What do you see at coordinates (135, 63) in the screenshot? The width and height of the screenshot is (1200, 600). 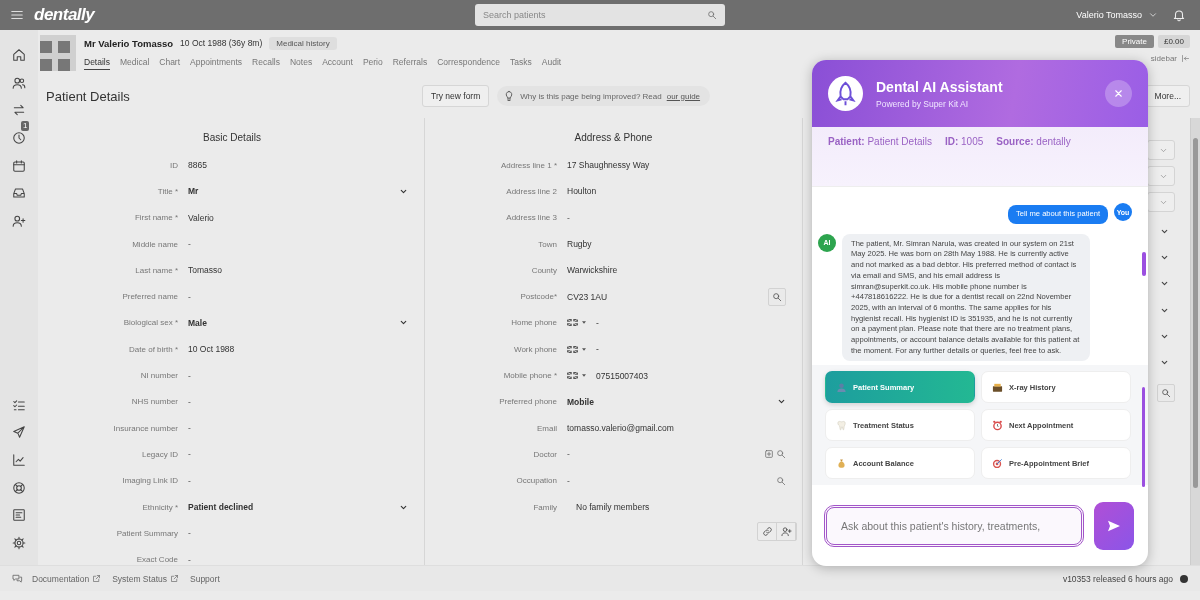 I see `tab: Medical` at bounding box center [135, 63].